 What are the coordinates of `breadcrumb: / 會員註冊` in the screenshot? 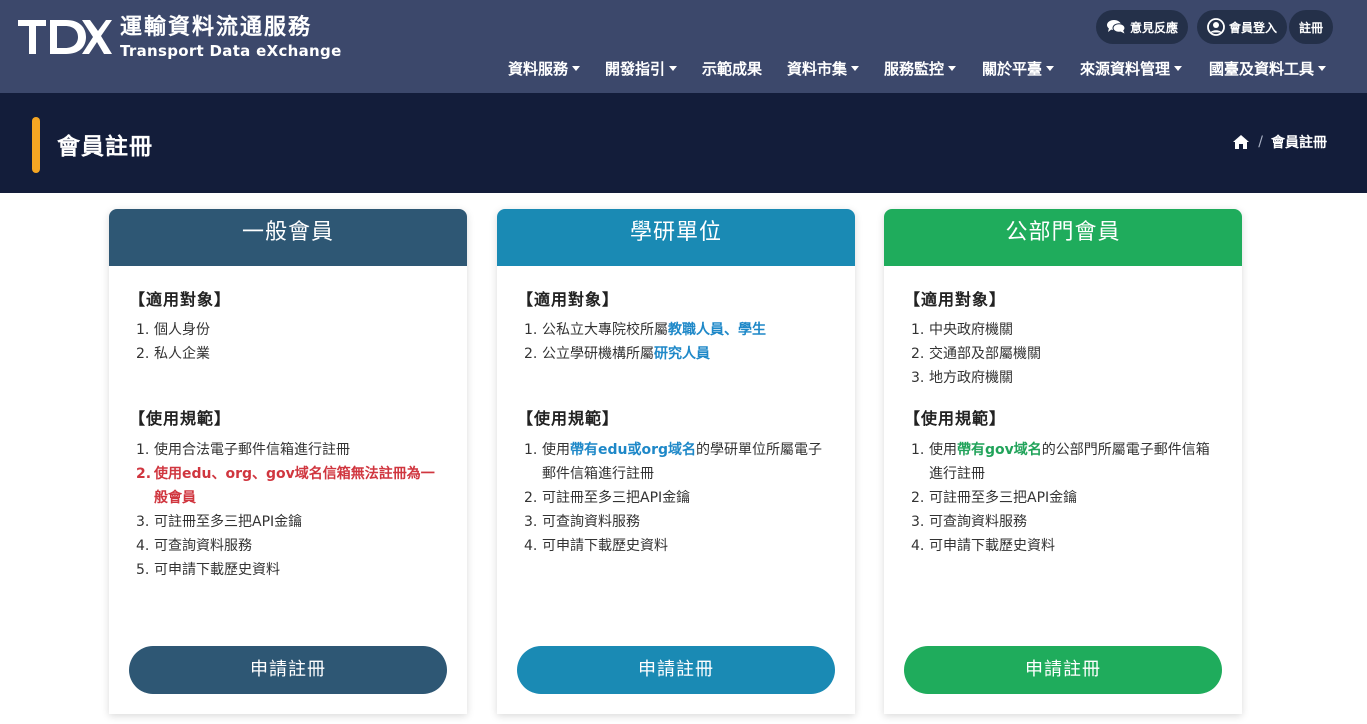 It's located at (1279, 142).